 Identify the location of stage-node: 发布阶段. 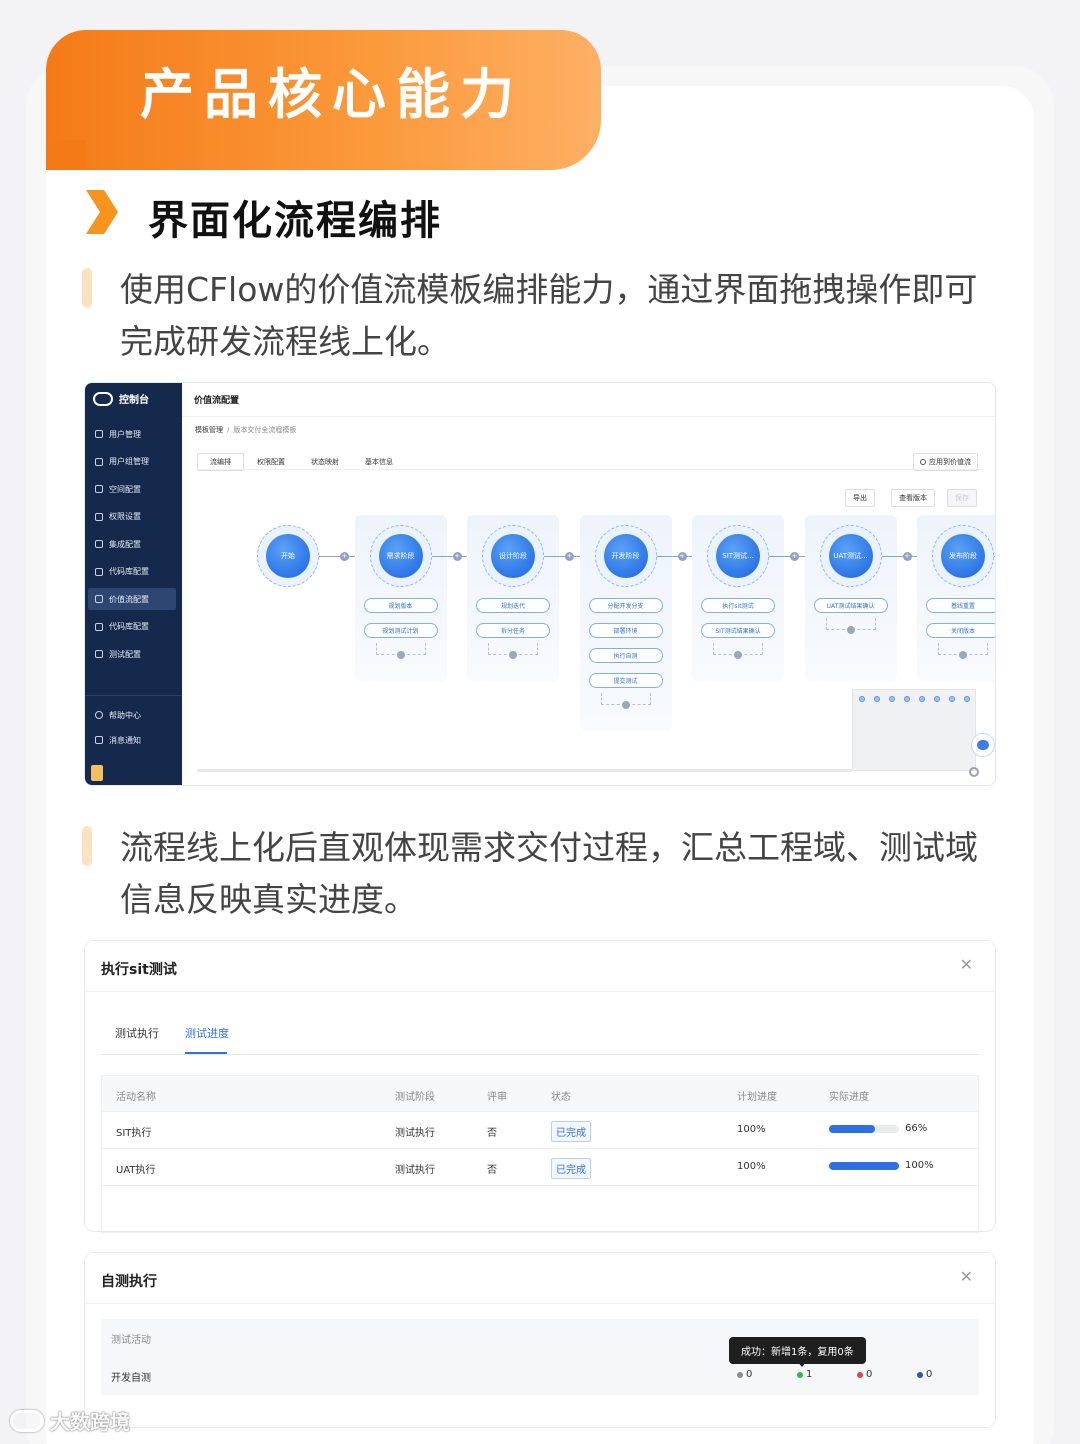
(963, 556).